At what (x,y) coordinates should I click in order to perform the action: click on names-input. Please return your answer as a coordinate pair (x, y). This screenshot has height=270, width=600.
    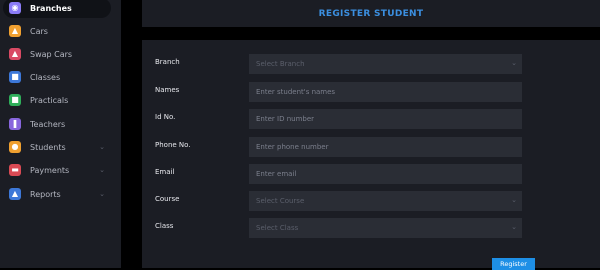
    Looking at the image, I should click on (385, 92).